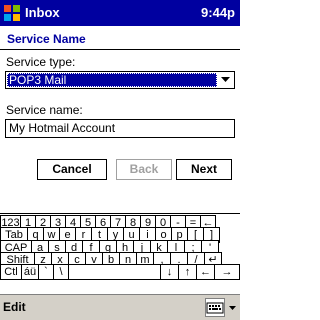  What do you see at coordinates (61, 272) in the screenshot?
I see `key-row5-3: \` at bounding box center [61, 272].